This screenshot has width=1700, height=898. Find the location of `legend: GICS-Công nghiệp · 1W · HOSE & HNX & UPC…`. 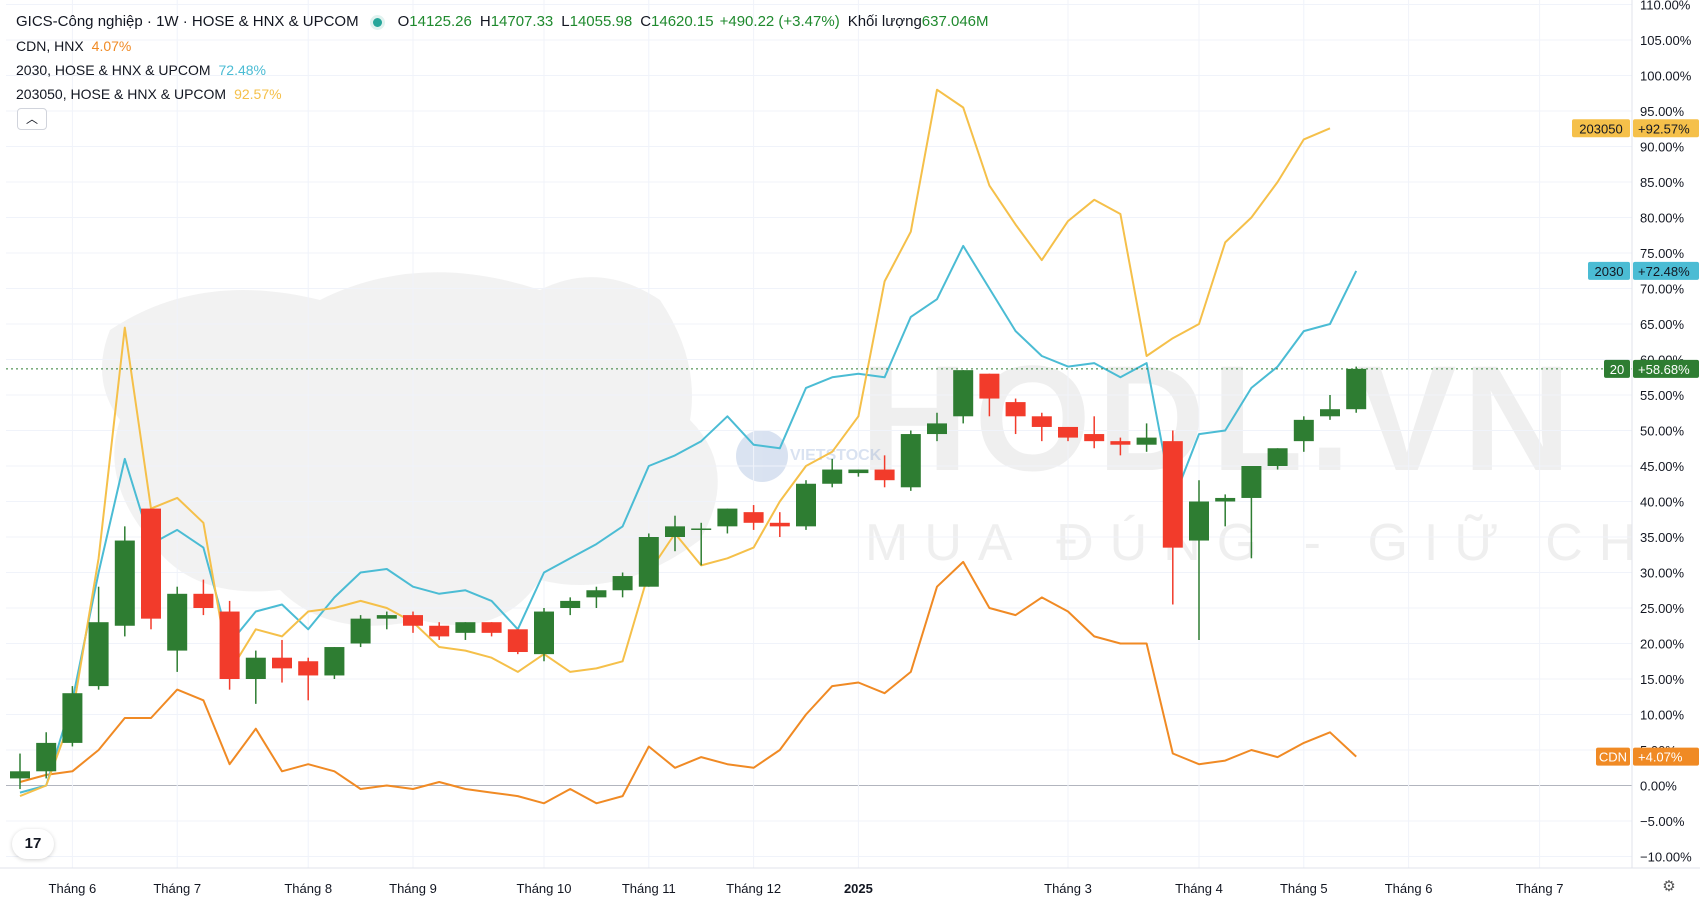

legend: GICS-Công nghiệp · 1W · HOSE & HNX & UPC… is located at coordinates (505, 58).